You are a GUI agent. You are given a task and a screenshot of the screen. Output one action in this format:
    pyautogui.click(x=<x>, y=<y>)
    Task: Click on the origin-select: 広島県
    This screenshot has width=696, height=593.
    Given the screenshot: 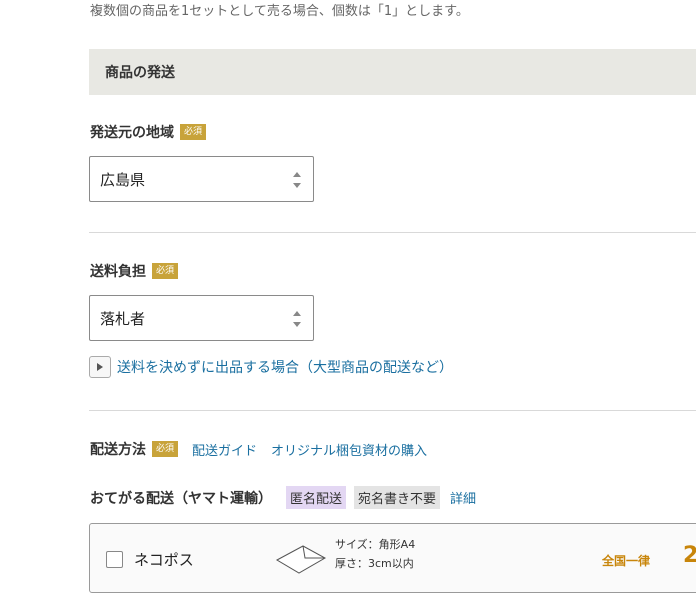 What is the action you would take?
    pyautogui.click(x=201, y=179)
    